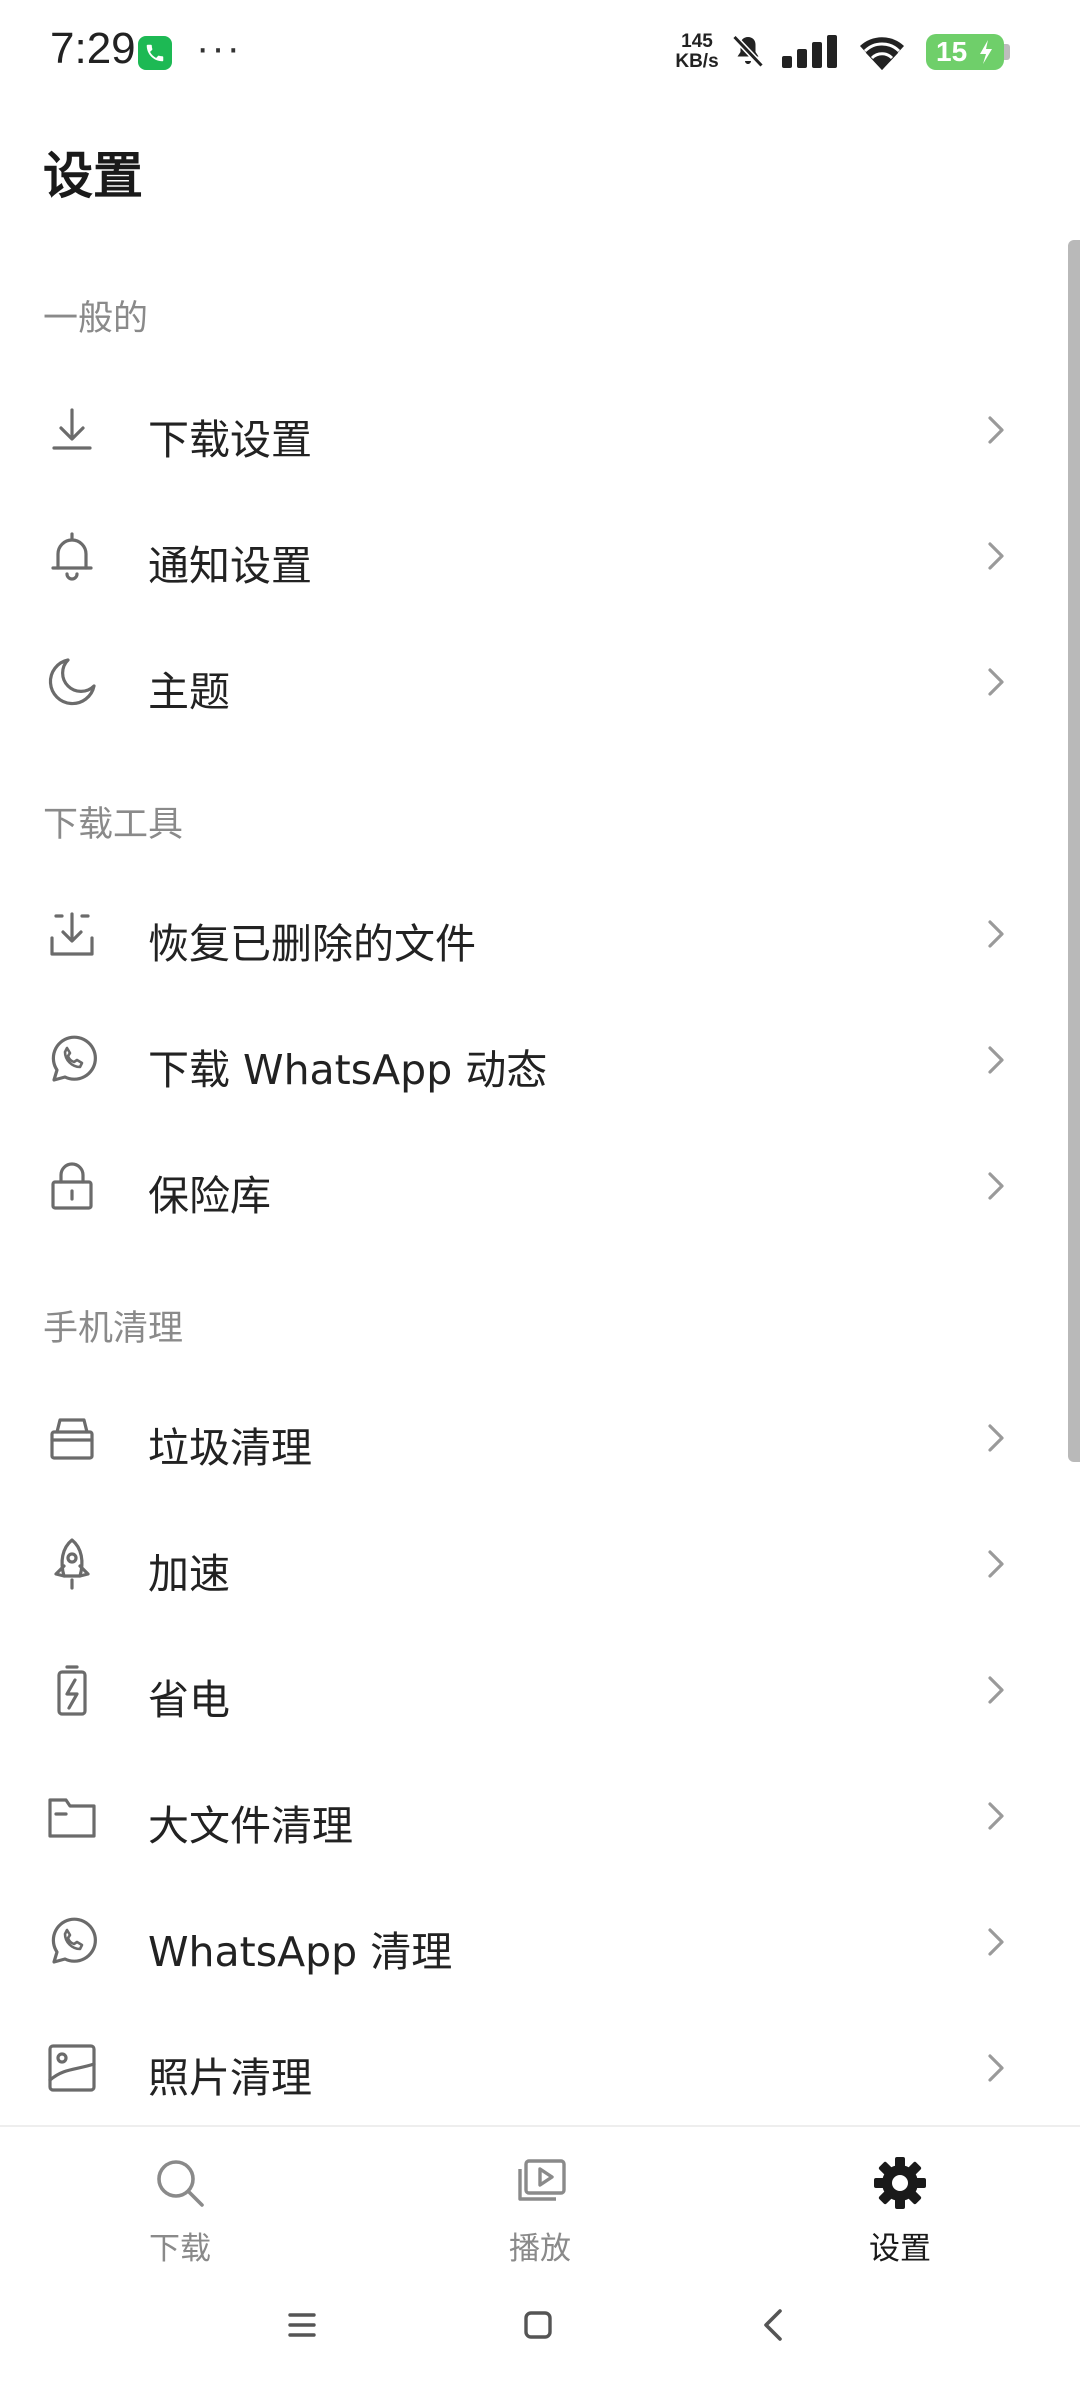  Describe the element at coordinates (952, 51) in the screenshot. I see `battery-level: 15` at that location.